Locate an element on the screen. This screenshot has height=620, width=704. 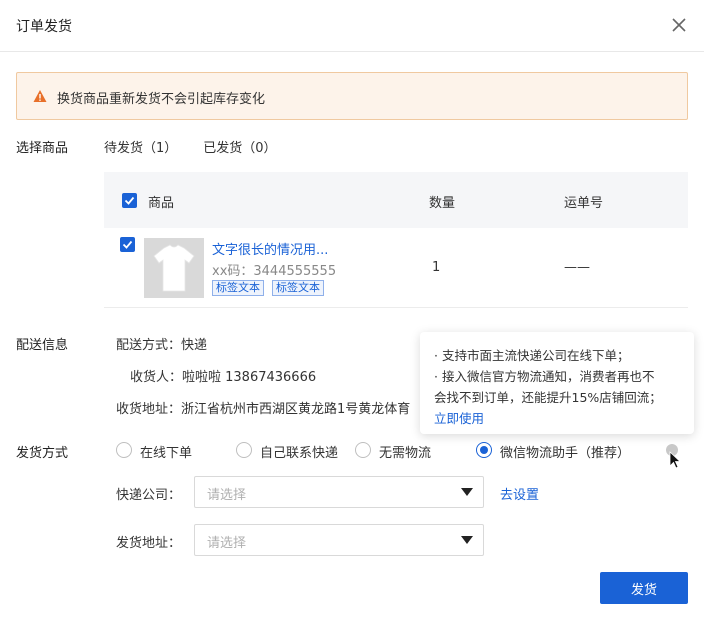
radio-label-online-order: 在线下单 is located at coordinates (166, 451).